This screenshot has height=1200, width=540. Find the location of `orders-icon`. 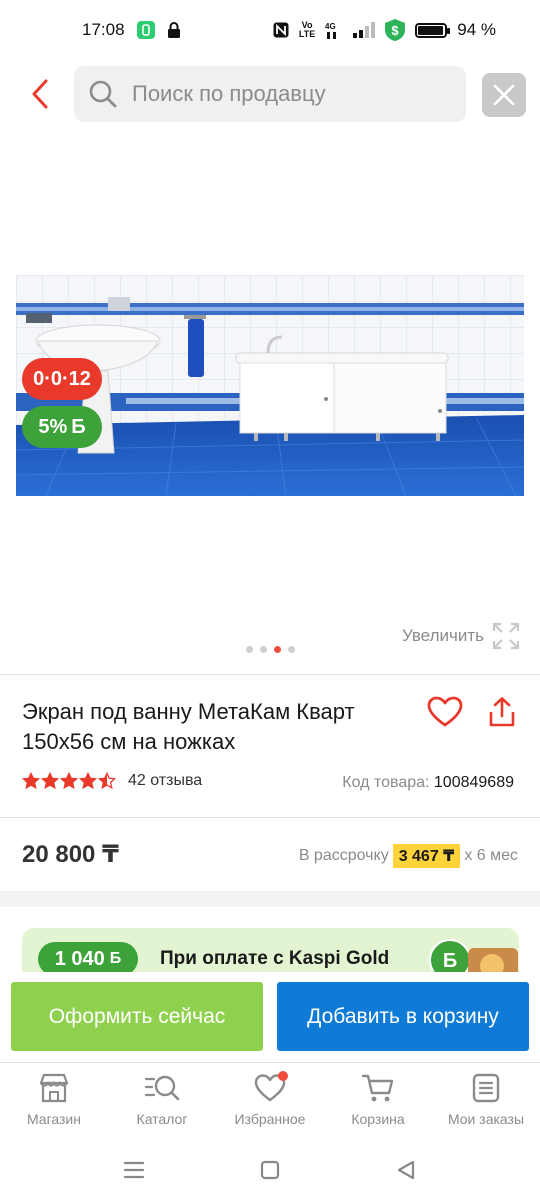

orders-icon is located at coordinates (486, 1088).